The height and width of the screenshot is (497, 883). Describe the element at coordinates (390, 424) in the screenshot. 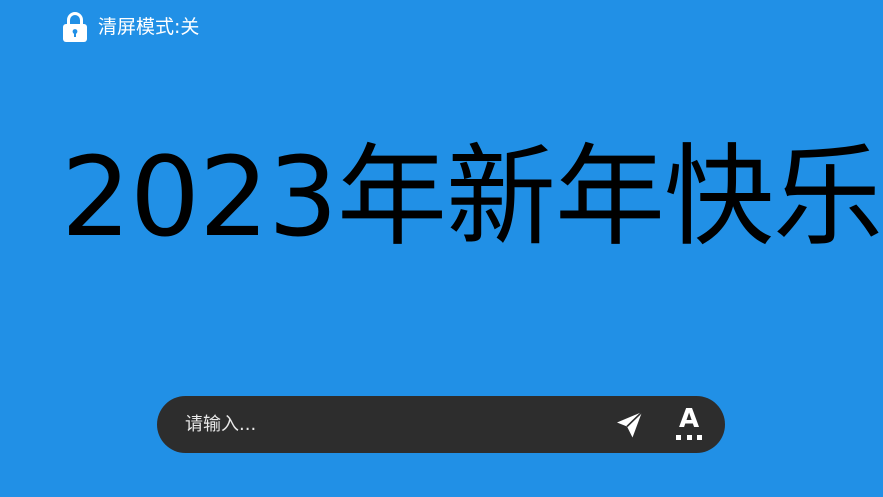

I see `message-input` at that location.